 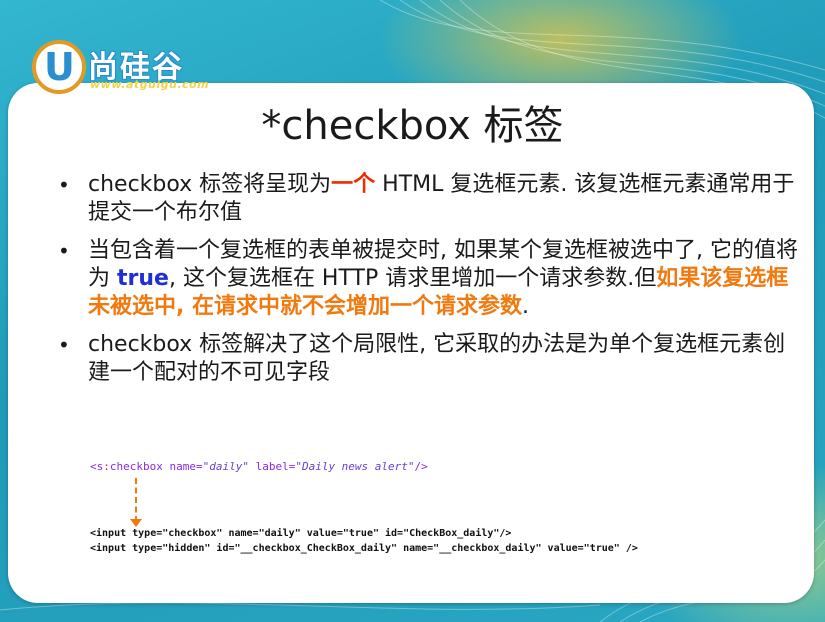 I want to click on code-tag-close: />, so click(x=421, y=466).